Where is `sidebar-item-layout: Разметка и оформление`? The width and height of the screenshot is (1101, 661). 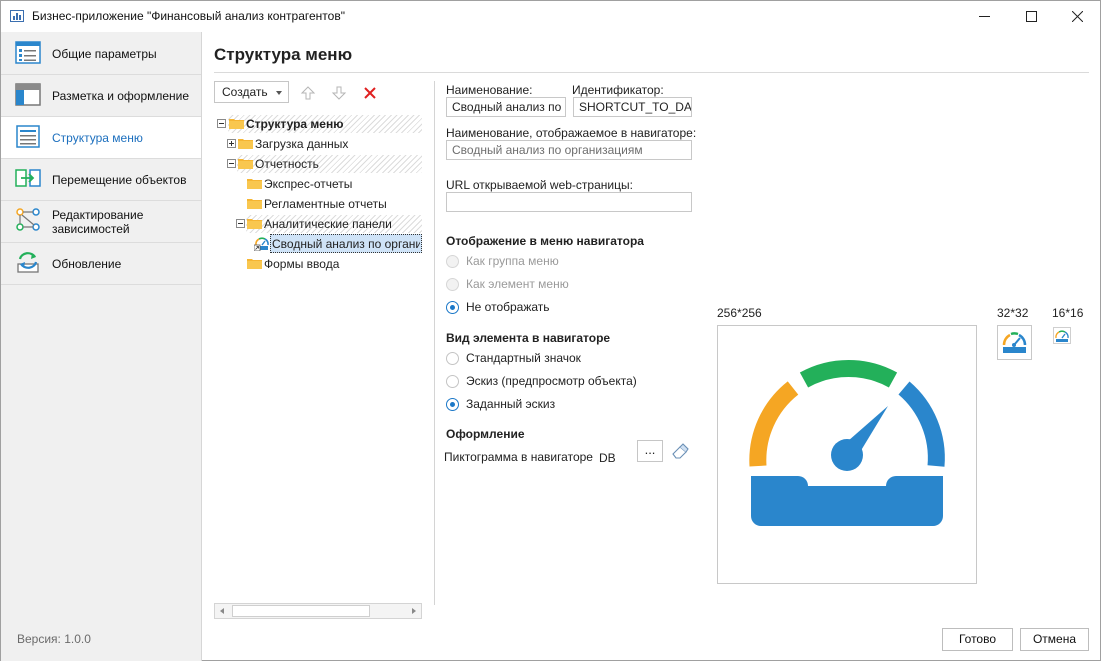 sidebar-item-layout: Разметка и оформление is located at coordinates (101, 96).